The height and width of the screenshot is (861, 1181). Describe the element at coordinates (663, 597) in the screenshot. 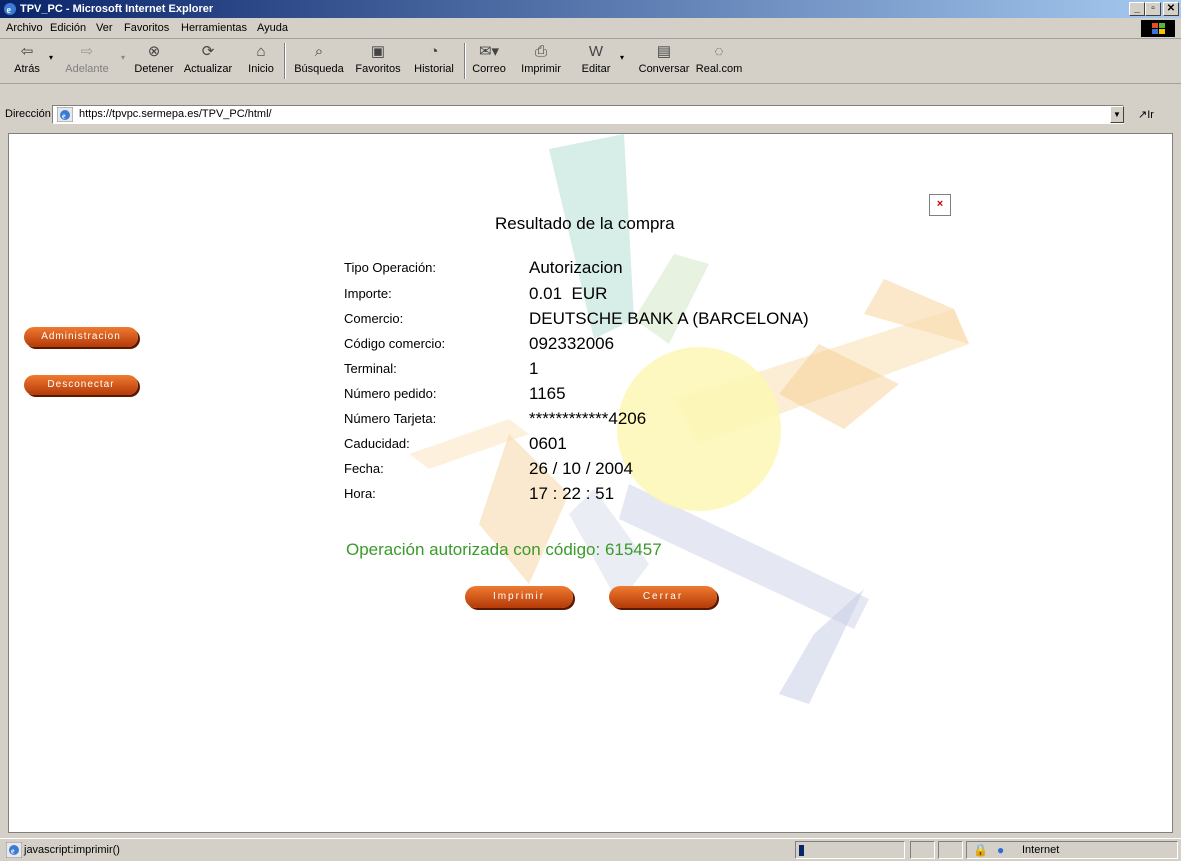

I see `close-page-button: Cerrar` at that location.